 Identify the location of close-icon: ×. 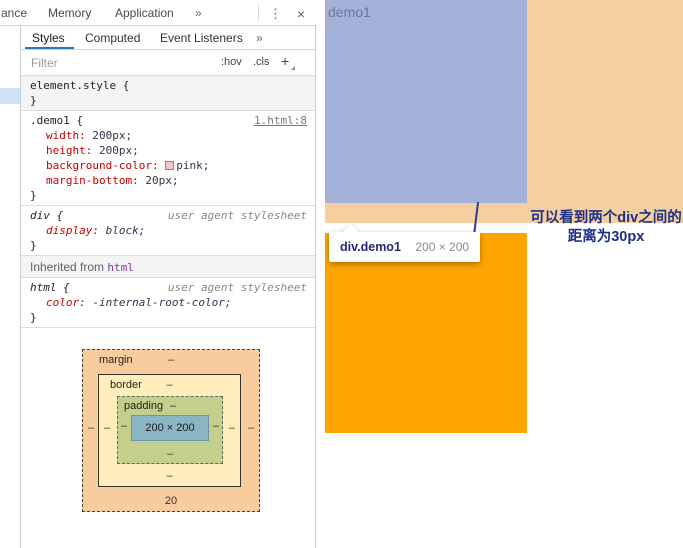
(301, 14).